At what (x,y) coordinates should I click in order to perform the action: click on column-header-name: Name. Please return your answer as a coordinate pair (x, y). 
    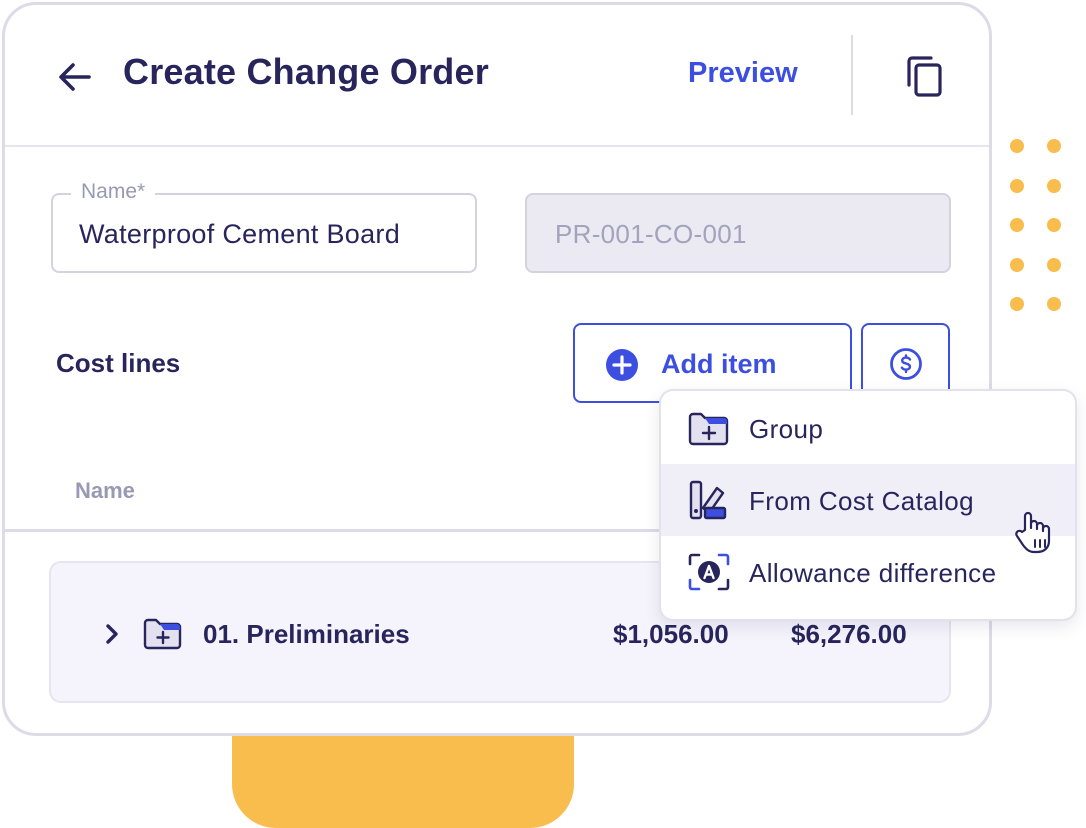
    Looking at the image, I should click on (105, 491).